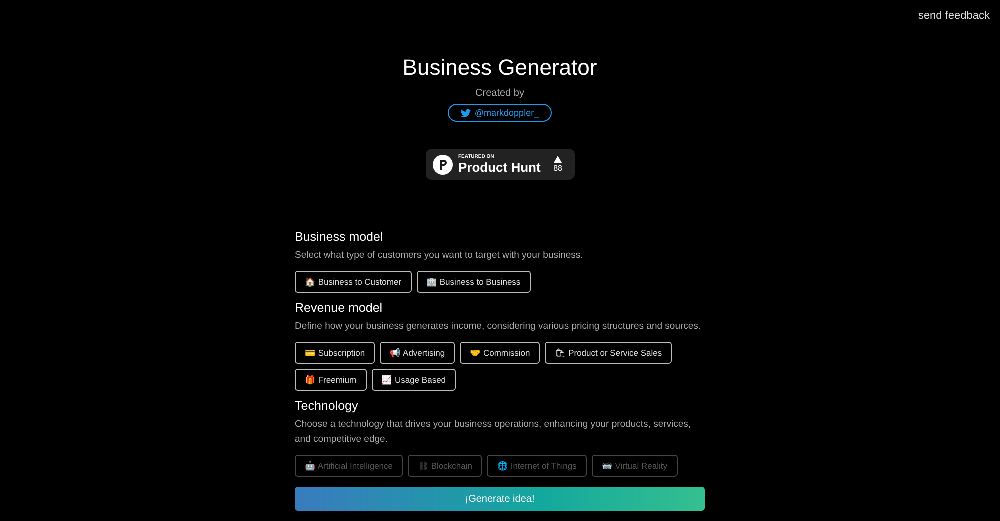  What do you see at coordinates (954, 16) in the screenshot?
I see `send-feedback-link: send feedback` at bounding box center [954, 16].